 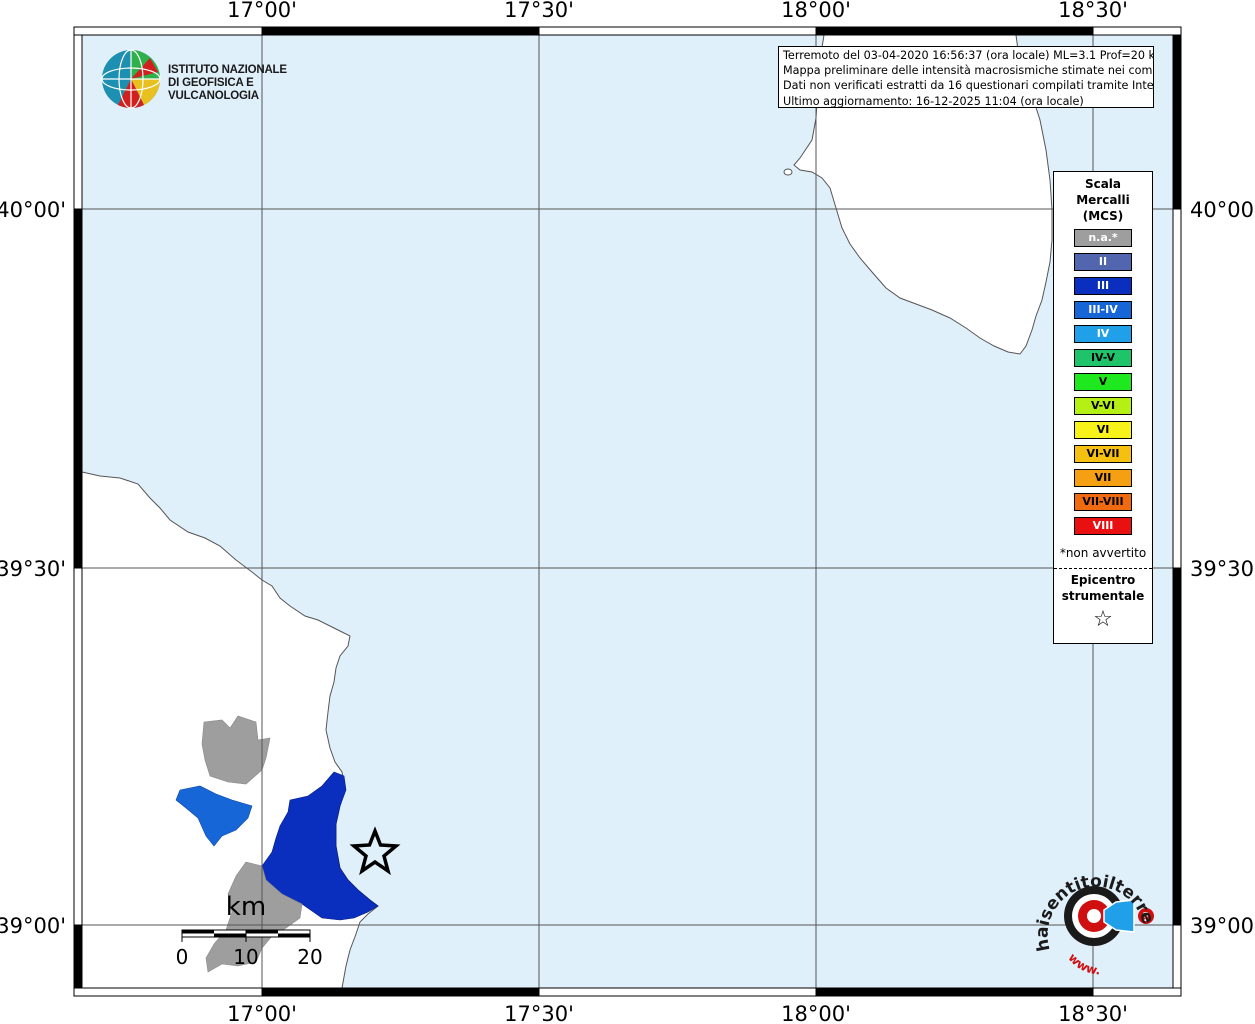 I want to click on legend-title: Scala Mercalli (MCS), so click(x=1103, y=200).